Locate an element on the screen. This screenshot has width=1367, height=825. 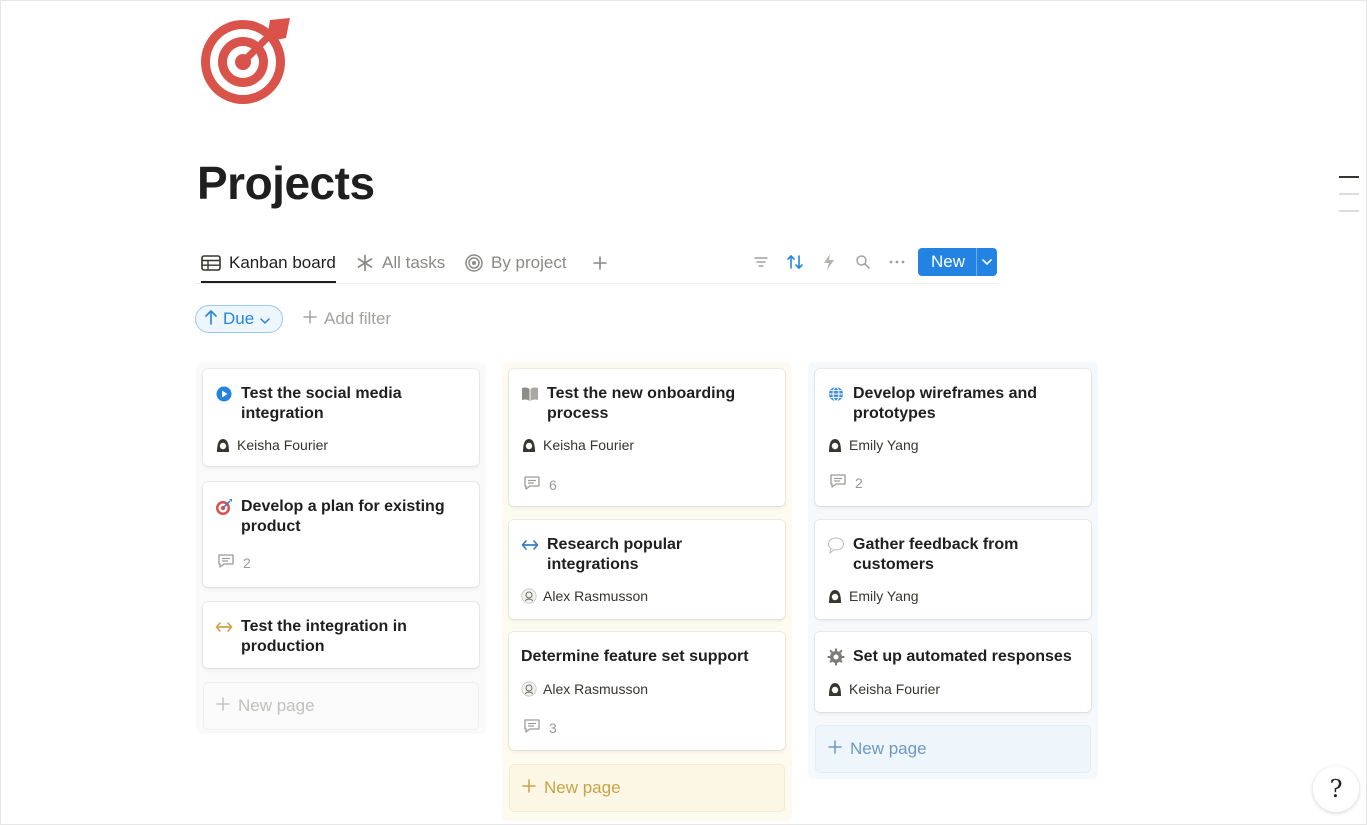
comment-count: 3 is located at coordinates (553, 727).